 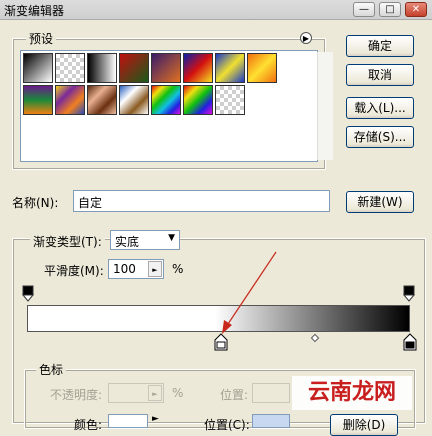 I want to click on swatch-black-transparent, so click(x=70, y=68).